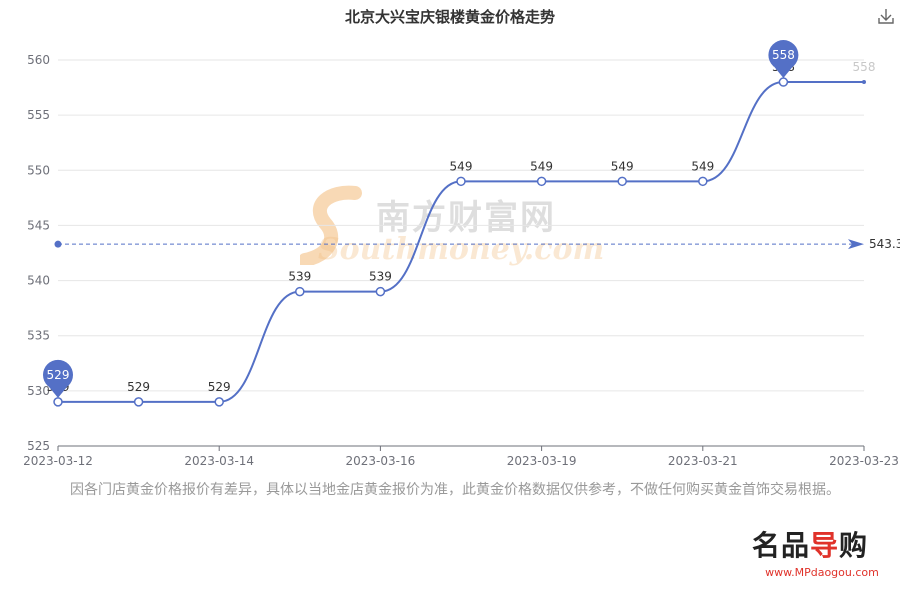 Image resolution: width=900 pixels, height=600 pixels. Describe the element at coordinates (38, 281) in the screenshot. I see `y-tick-label: 540` at that location.